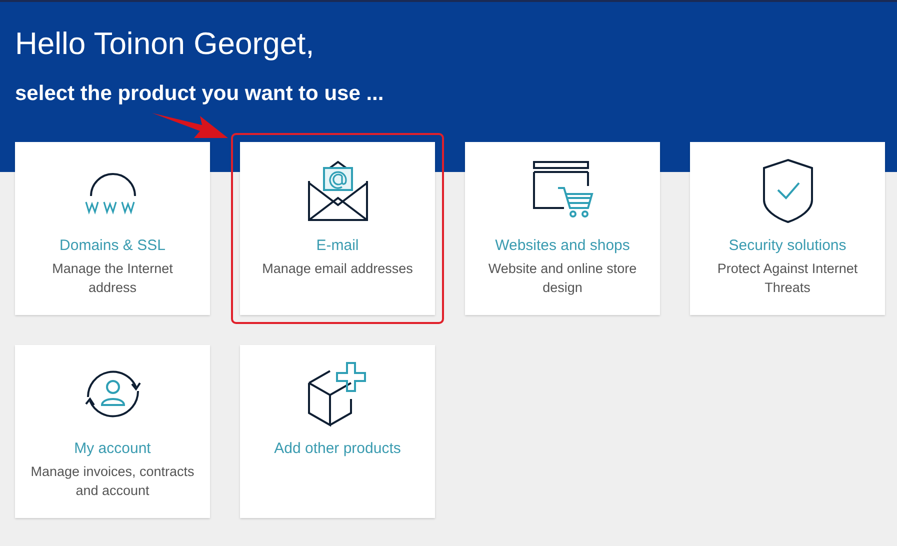 Image resolution: width=897 pixels, height=546 pixels. Describe the element at coordinates (112, 228) in the screenshot. I see `product-card: Domains & SSL Manage the Internet address` at that location.